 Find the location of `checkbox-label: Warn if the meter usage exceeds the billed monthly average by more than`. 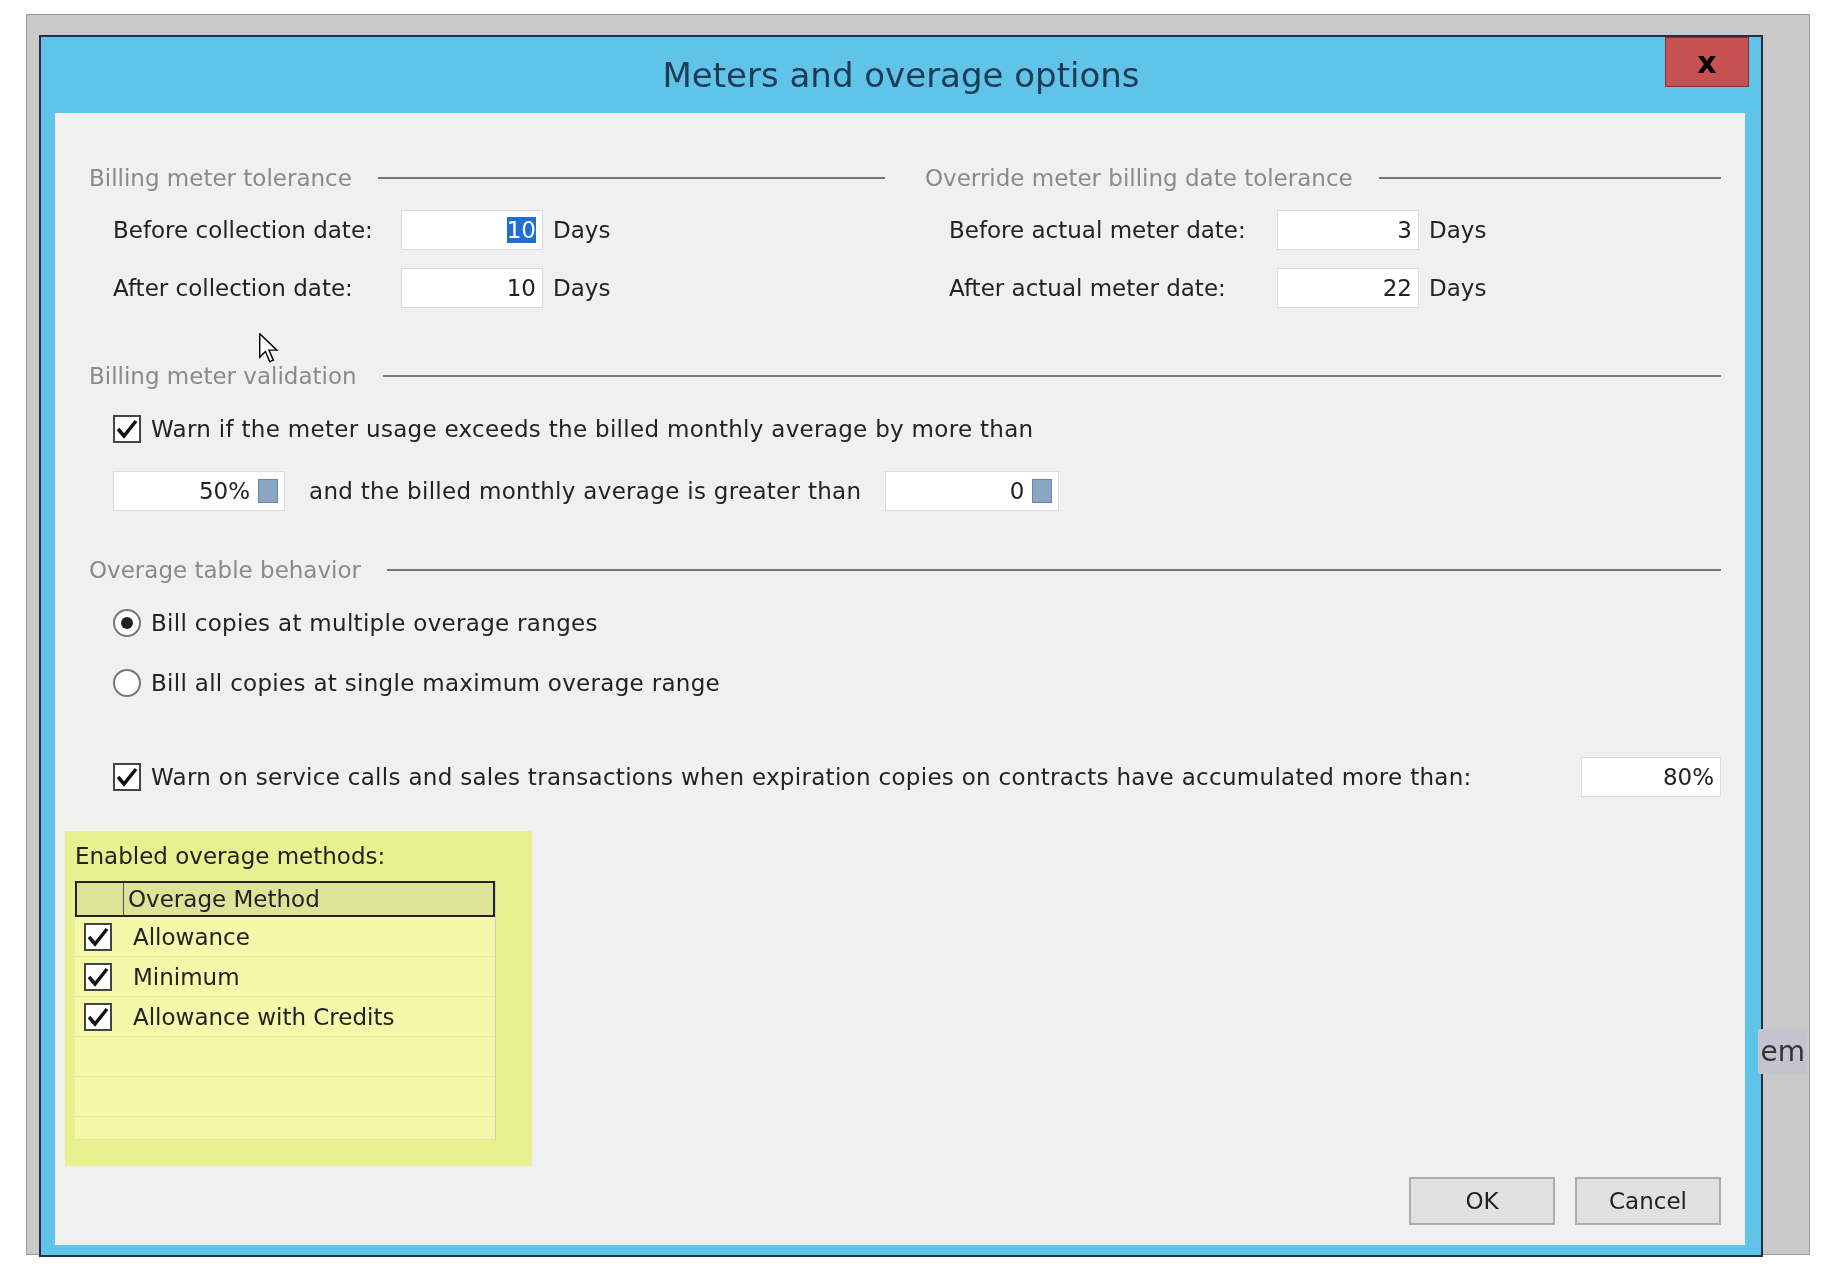

checkbox-label: Warn if the meter usage exceeds the billed monthly average by more than is located at coordinates (592, 429).